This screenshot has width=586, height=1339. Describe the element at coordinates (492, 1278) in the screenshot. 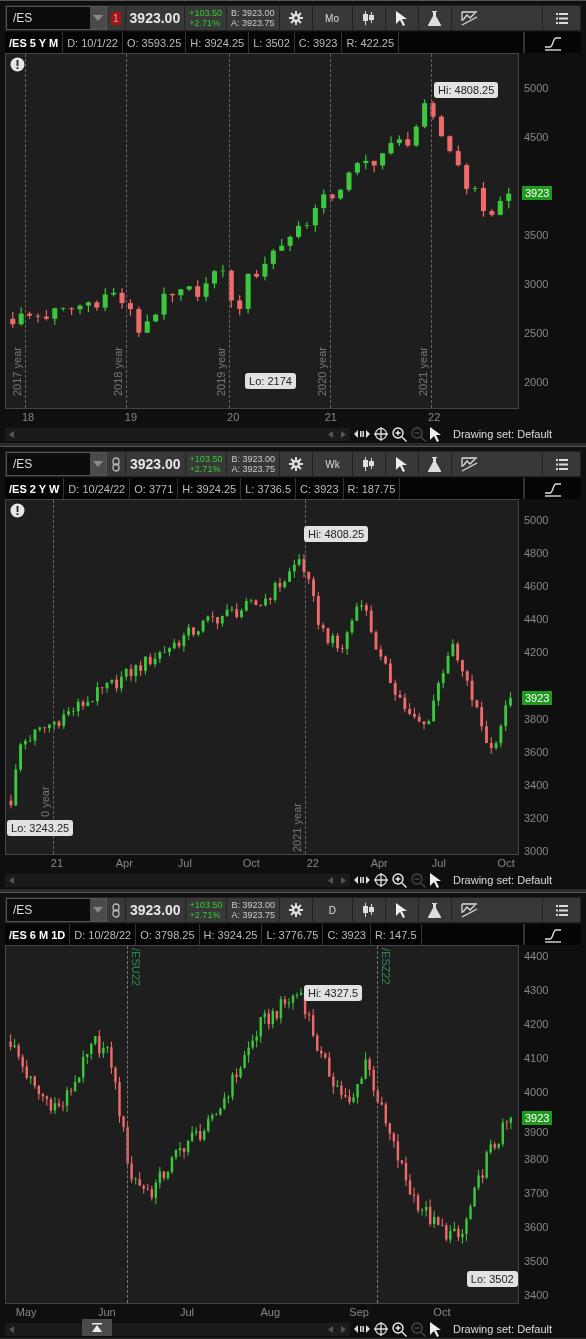

I see `low-label: Lo: 3502` at that location.